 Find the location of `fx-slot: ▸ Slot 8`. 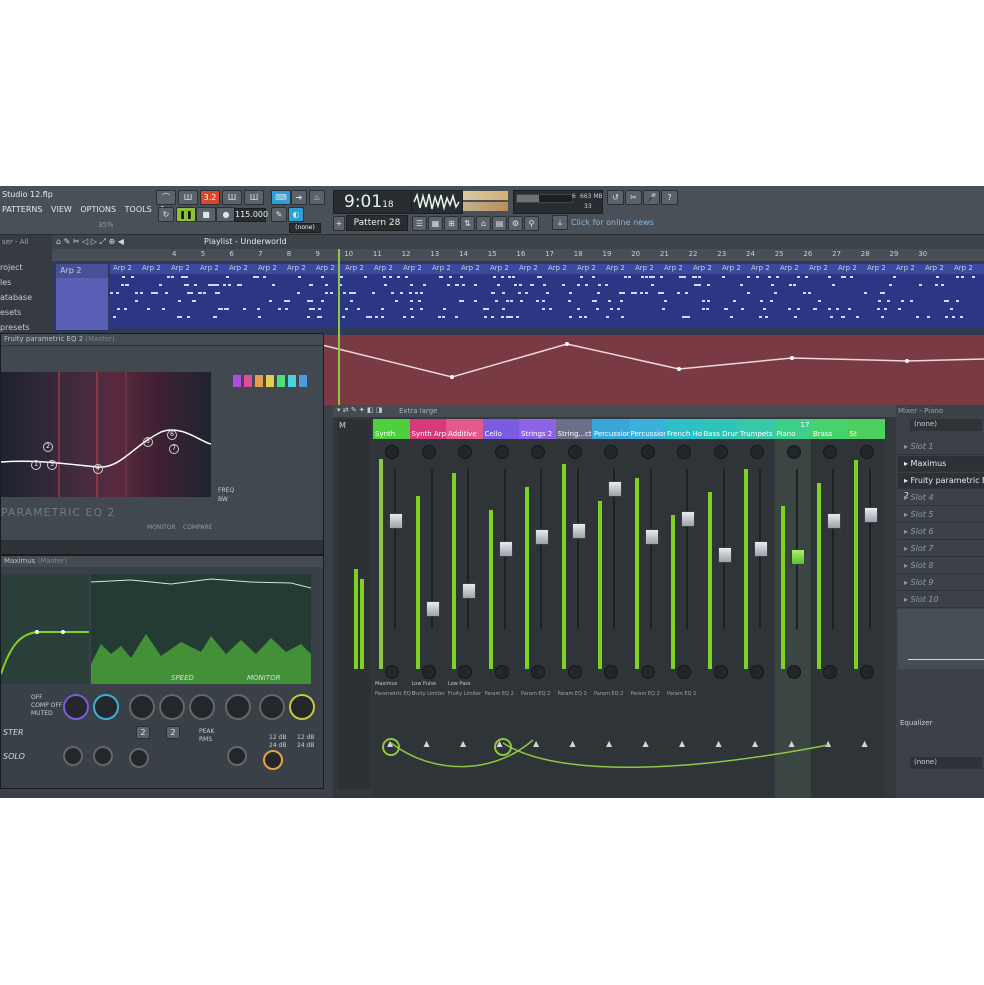

fx-slot: ▸ Slot 8 is located at coordinates (941, 566).